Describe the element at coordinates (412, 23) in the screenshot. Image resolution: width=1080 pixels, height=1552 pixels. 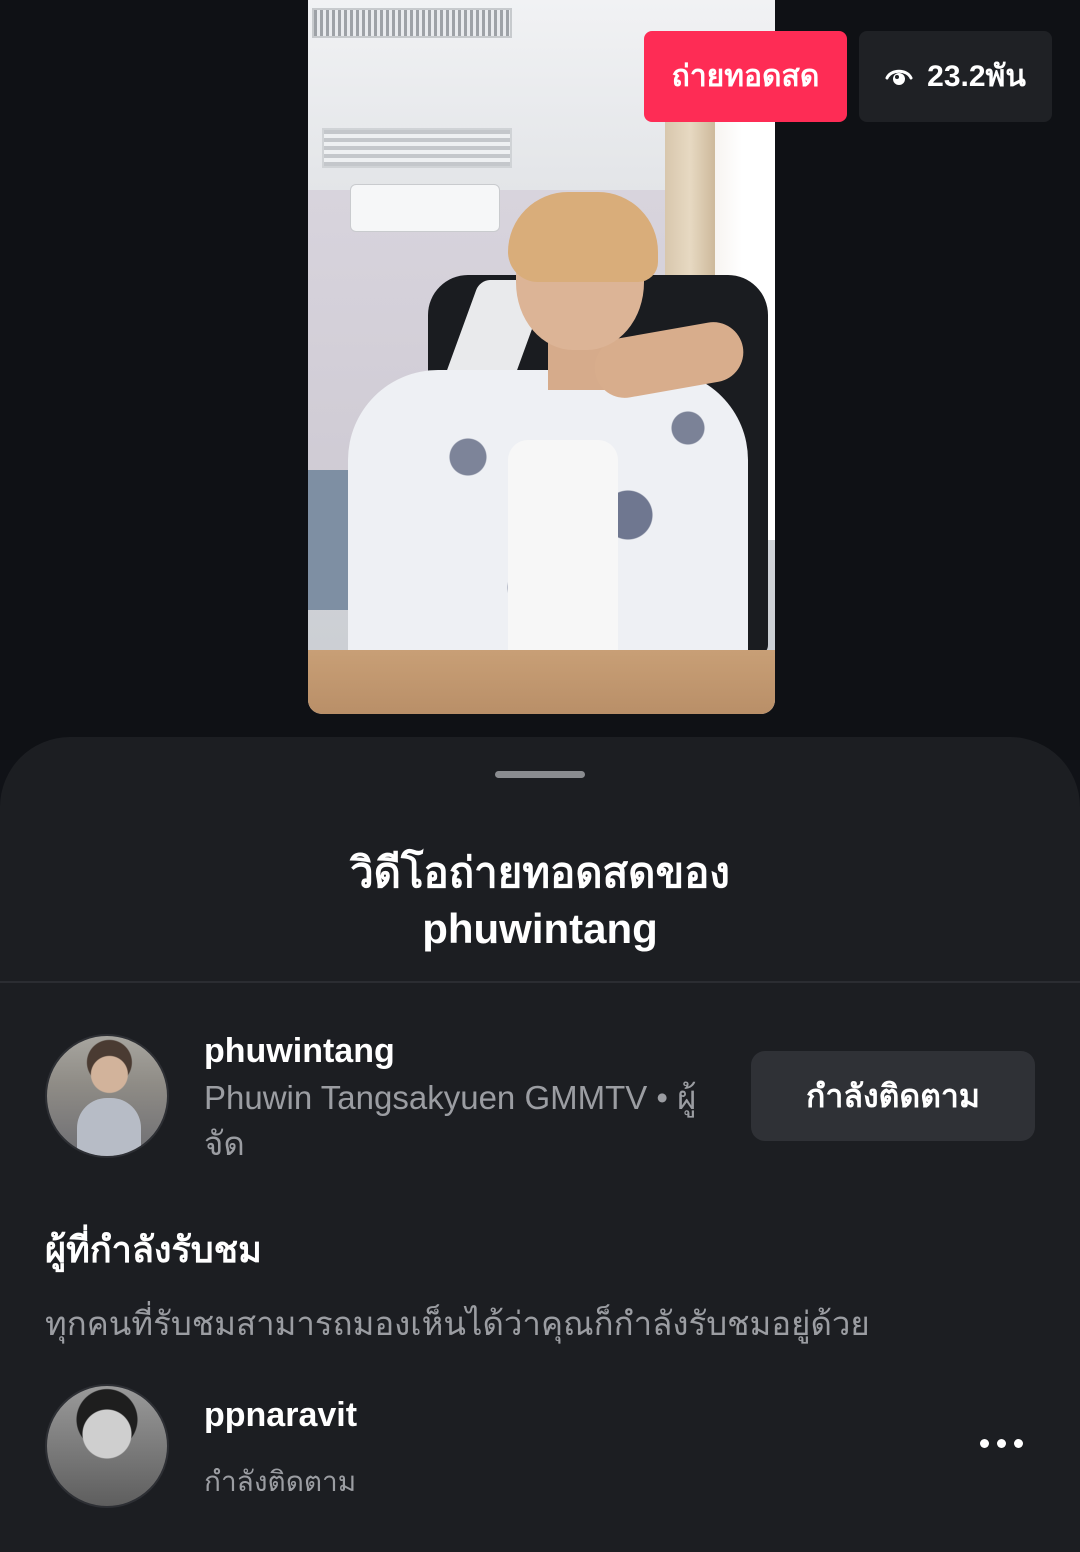
I see `video-ceiling-vent` at that location.